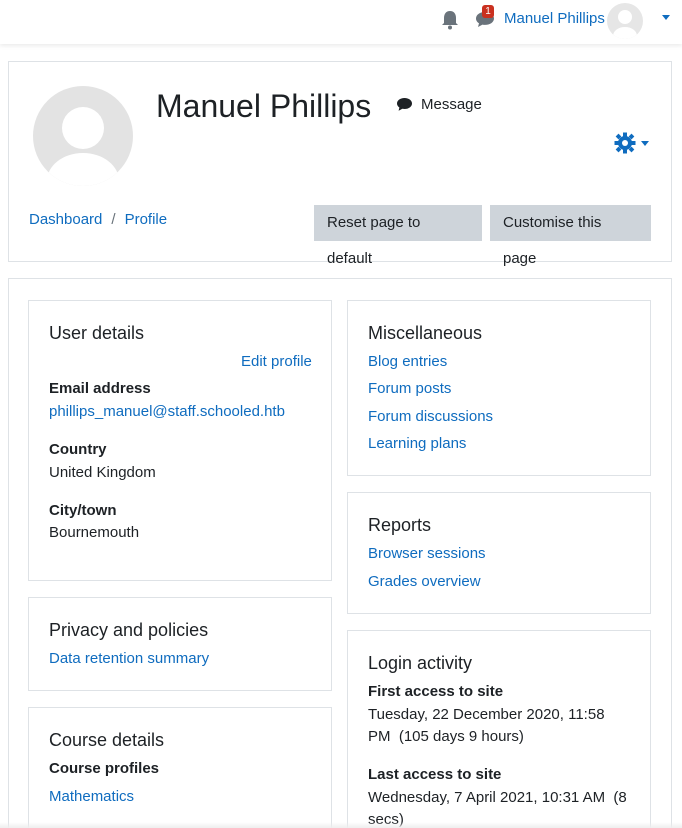  I want to click on comment-icon, so click(404, 104).